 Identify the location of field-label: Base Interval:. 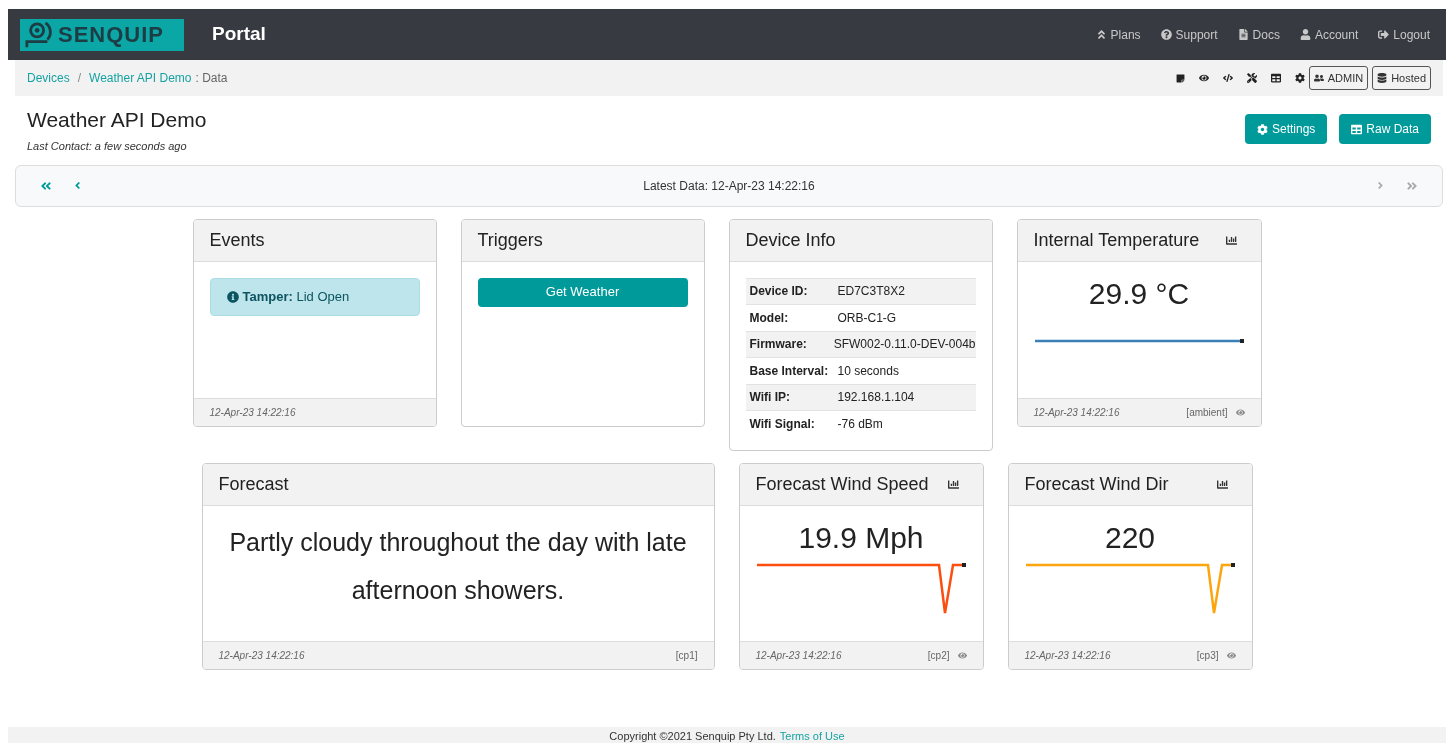
(789, 371).